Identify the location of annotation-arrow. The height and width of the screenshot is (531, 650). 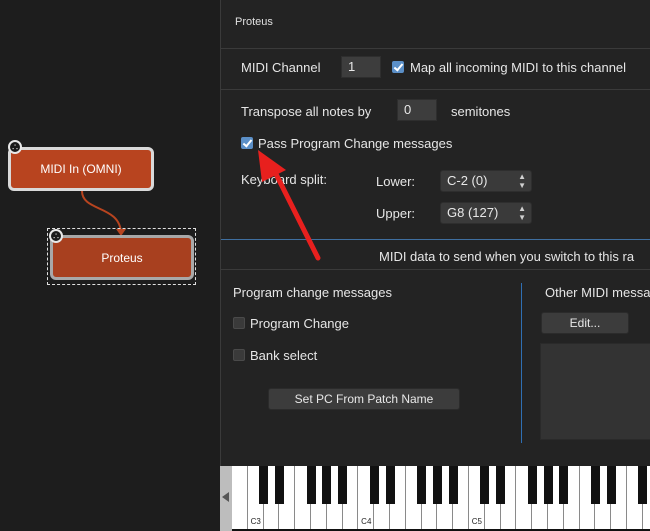
(289, 205).